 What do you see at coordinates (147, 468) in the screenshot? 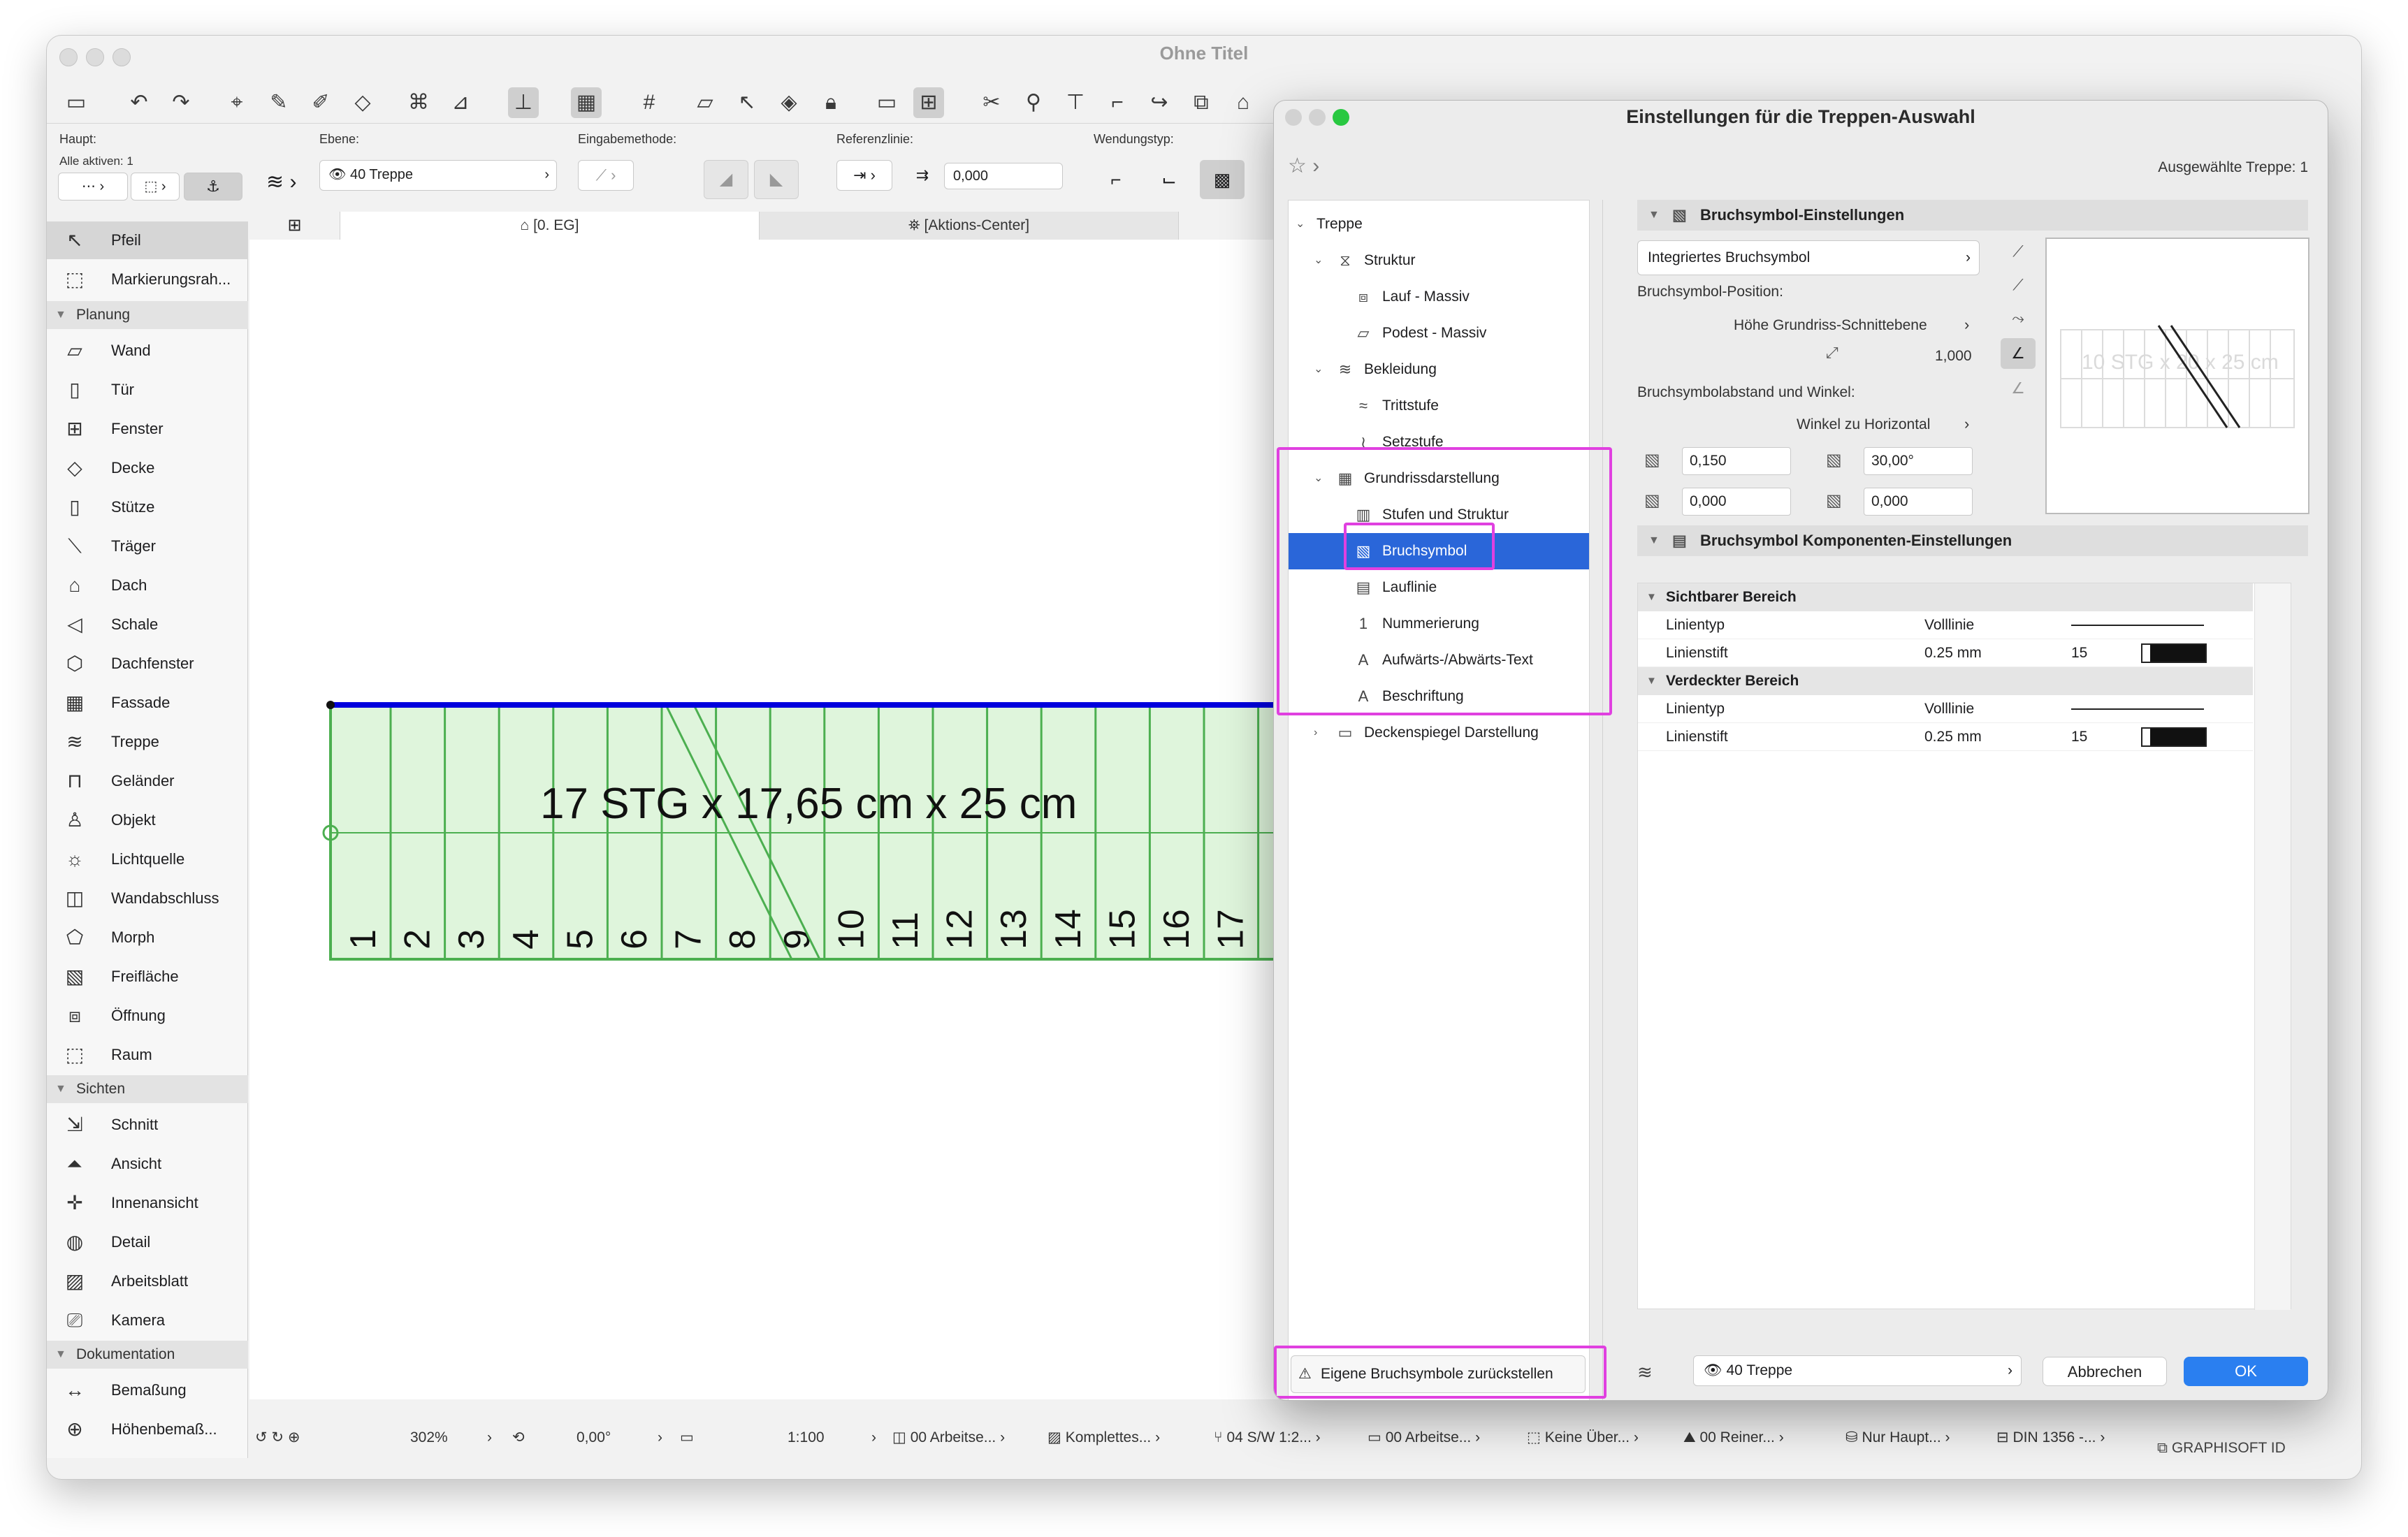
I see `tool-decke: ◇ Decke` at bounding box center [147, 468].